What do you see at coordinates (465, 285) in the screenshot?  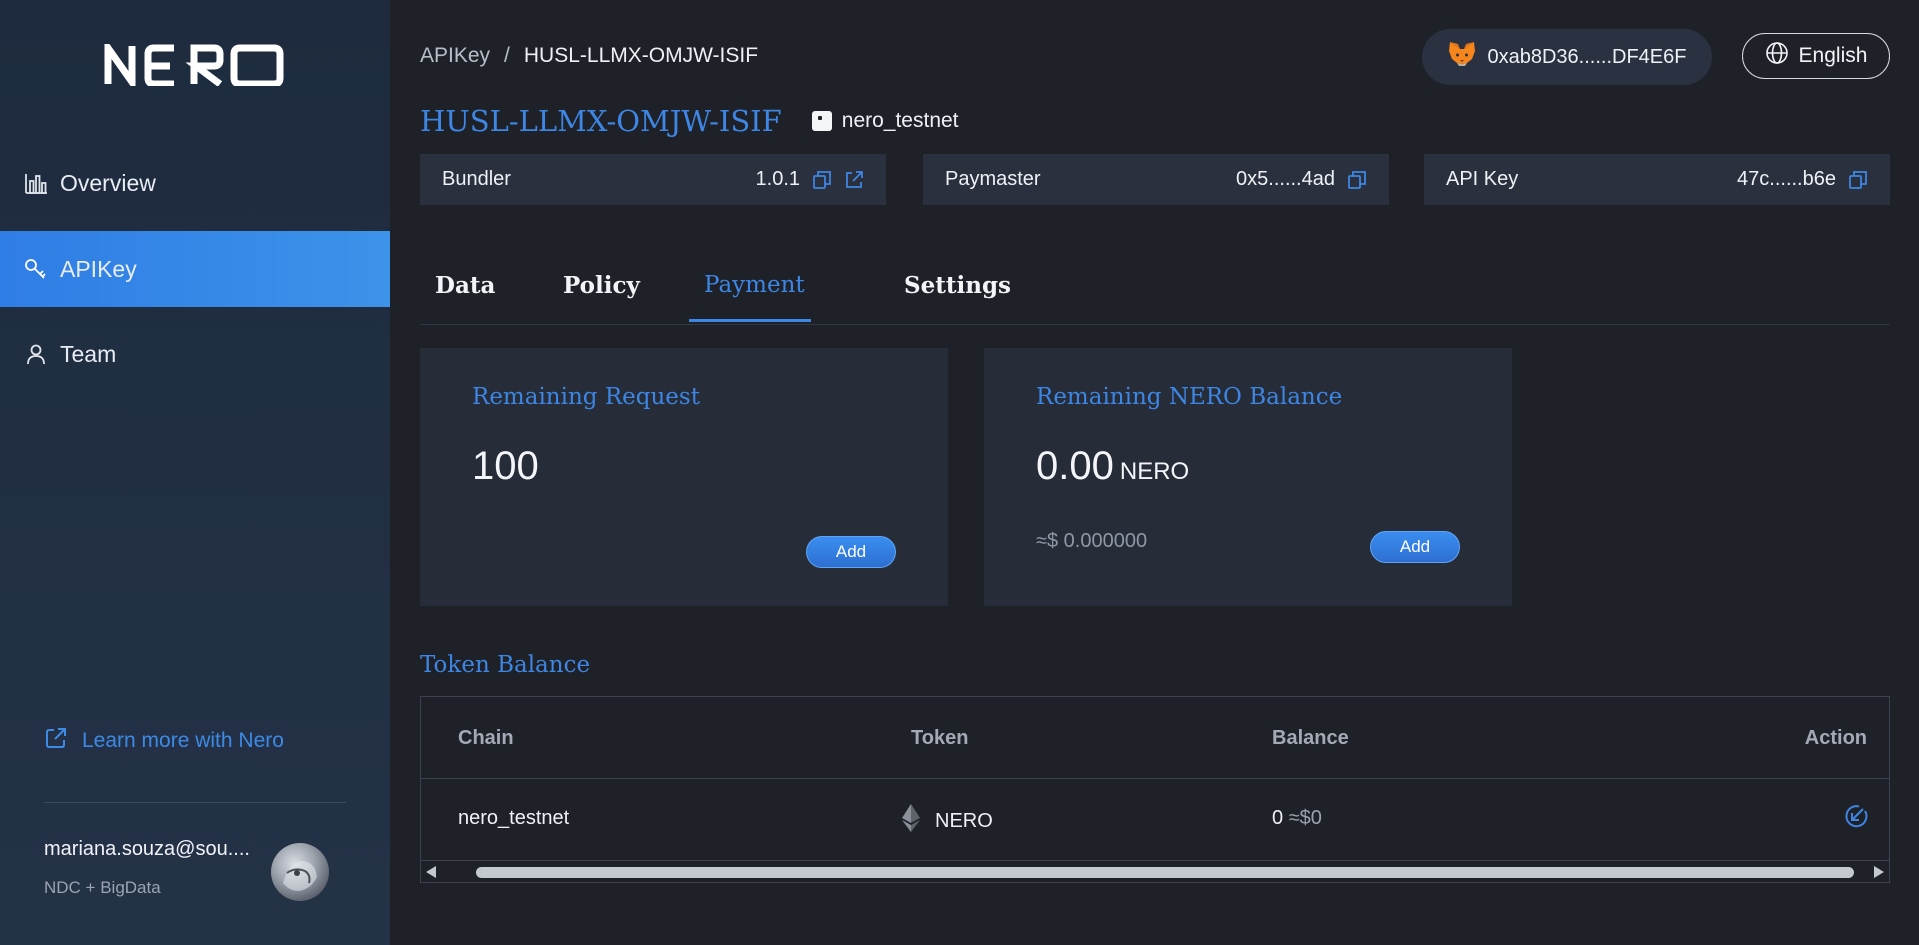 I see `tab-data: Data` at bounding box center [465, 285].